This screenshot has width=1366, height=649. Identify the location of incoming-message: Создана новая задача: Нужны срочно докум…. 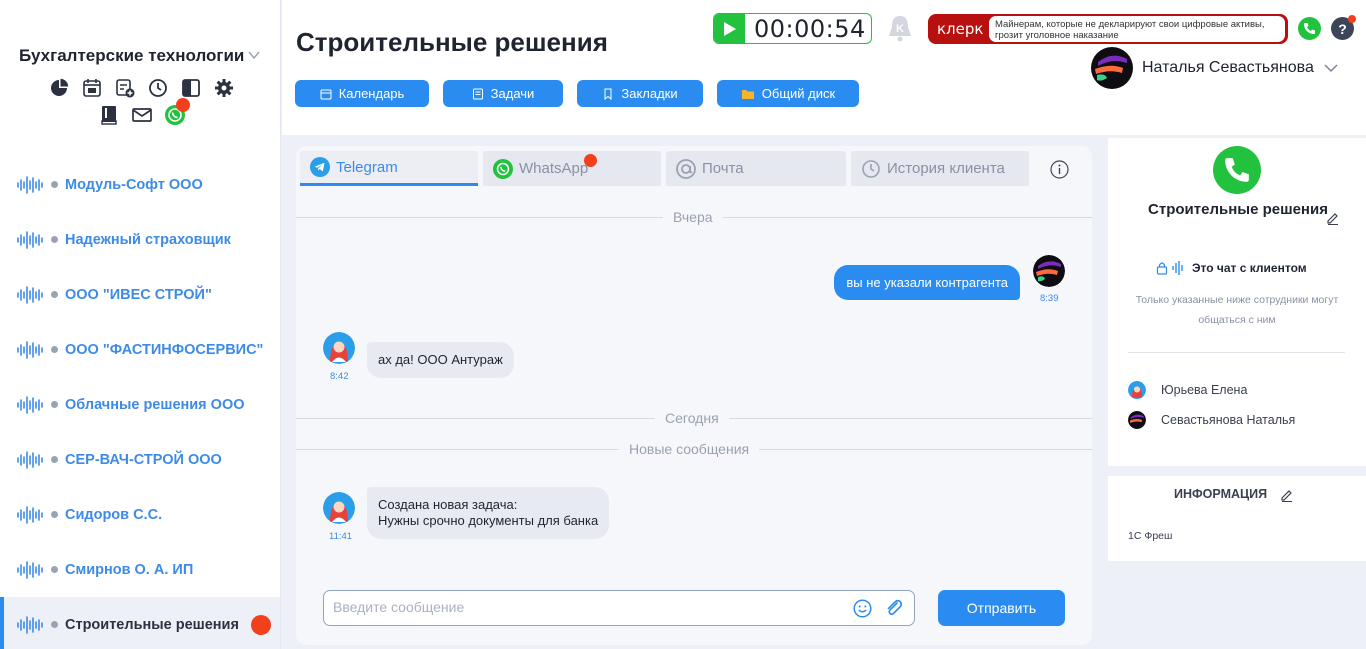
(488, 513).